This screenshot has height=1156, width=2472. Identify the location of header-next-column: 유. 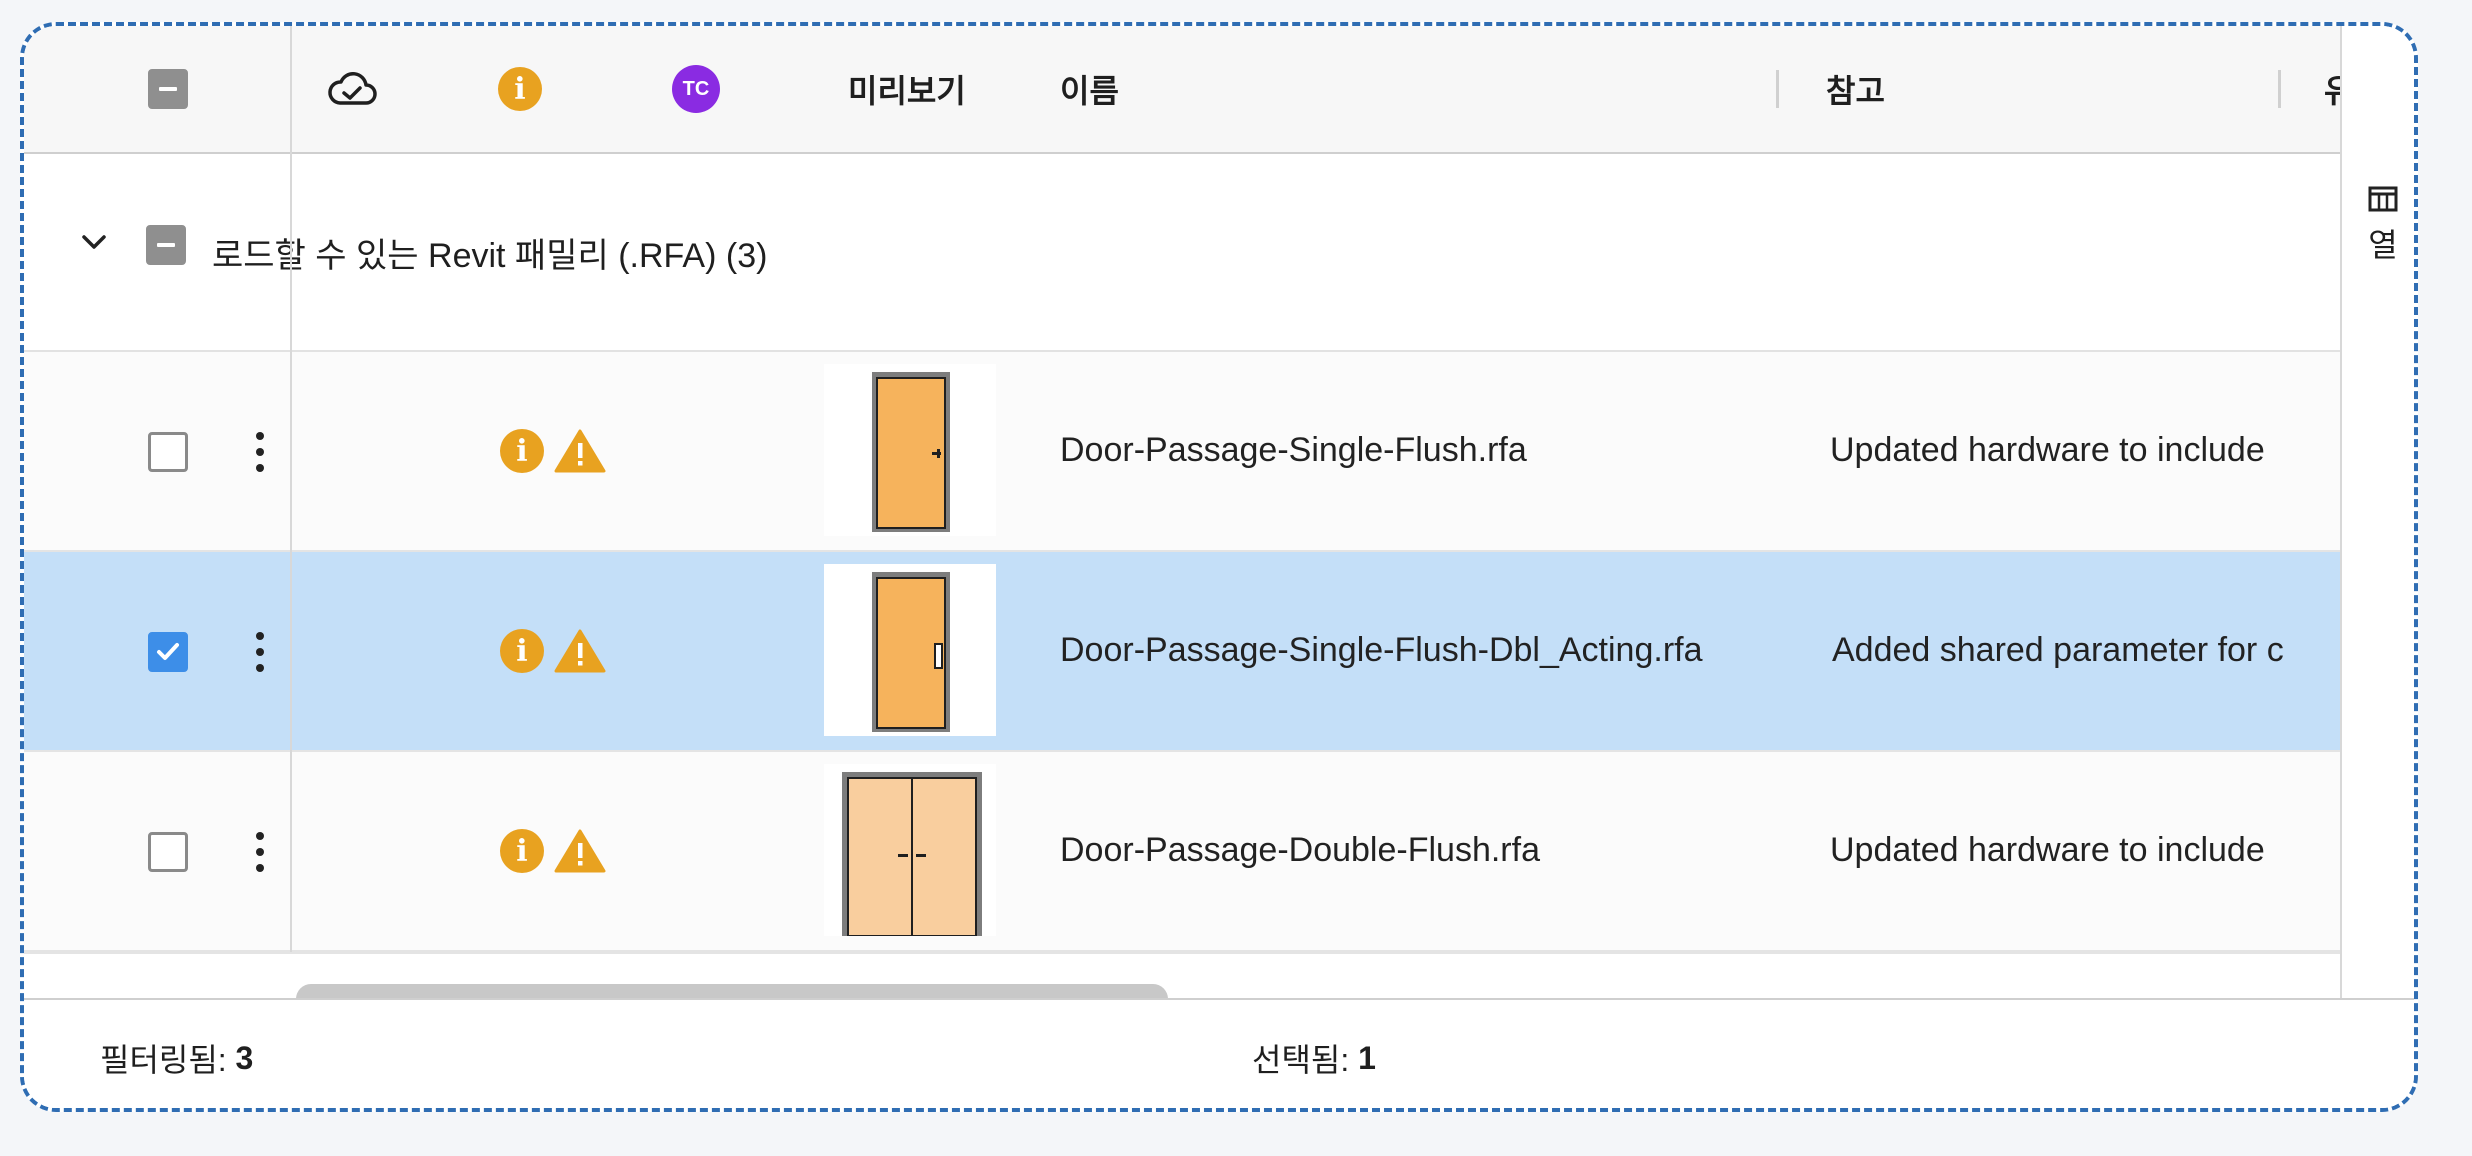
(2332, 89).